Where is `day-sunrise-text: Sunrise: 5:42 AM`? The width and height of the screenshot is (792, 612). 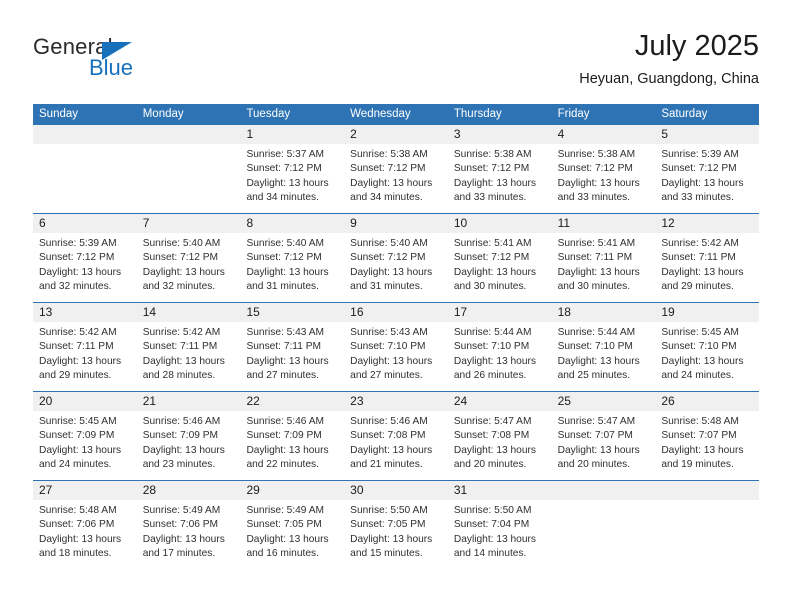 day-sunrise-text: Sunrise: 5:42 AM is located at coordinates (181, 332).